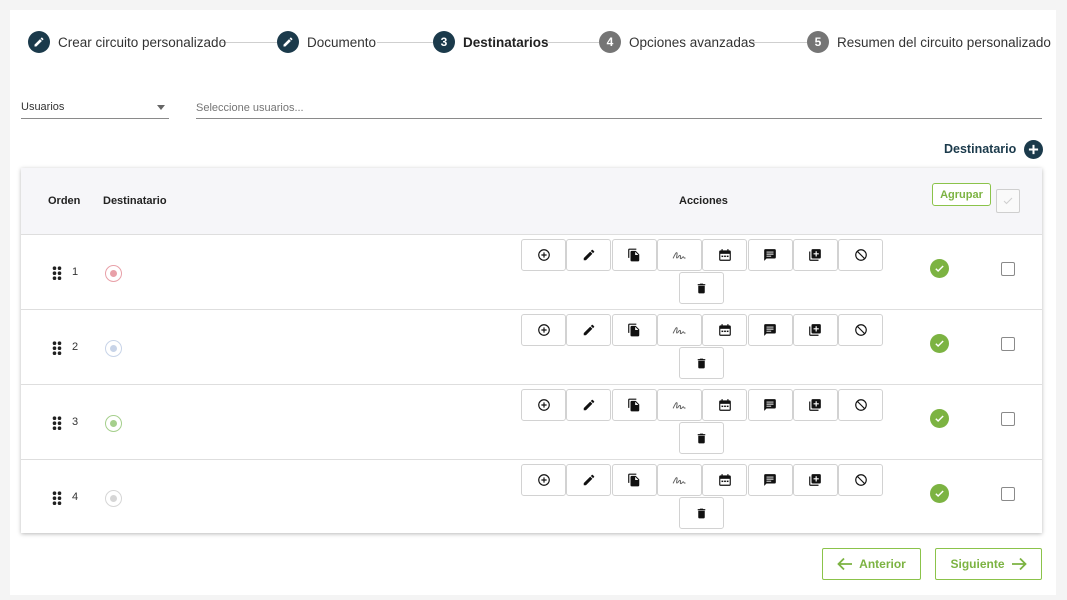  Describe the element at coordinates (95, 108) in the screenshot. I see `user-type-select: Usuarios` at that location.